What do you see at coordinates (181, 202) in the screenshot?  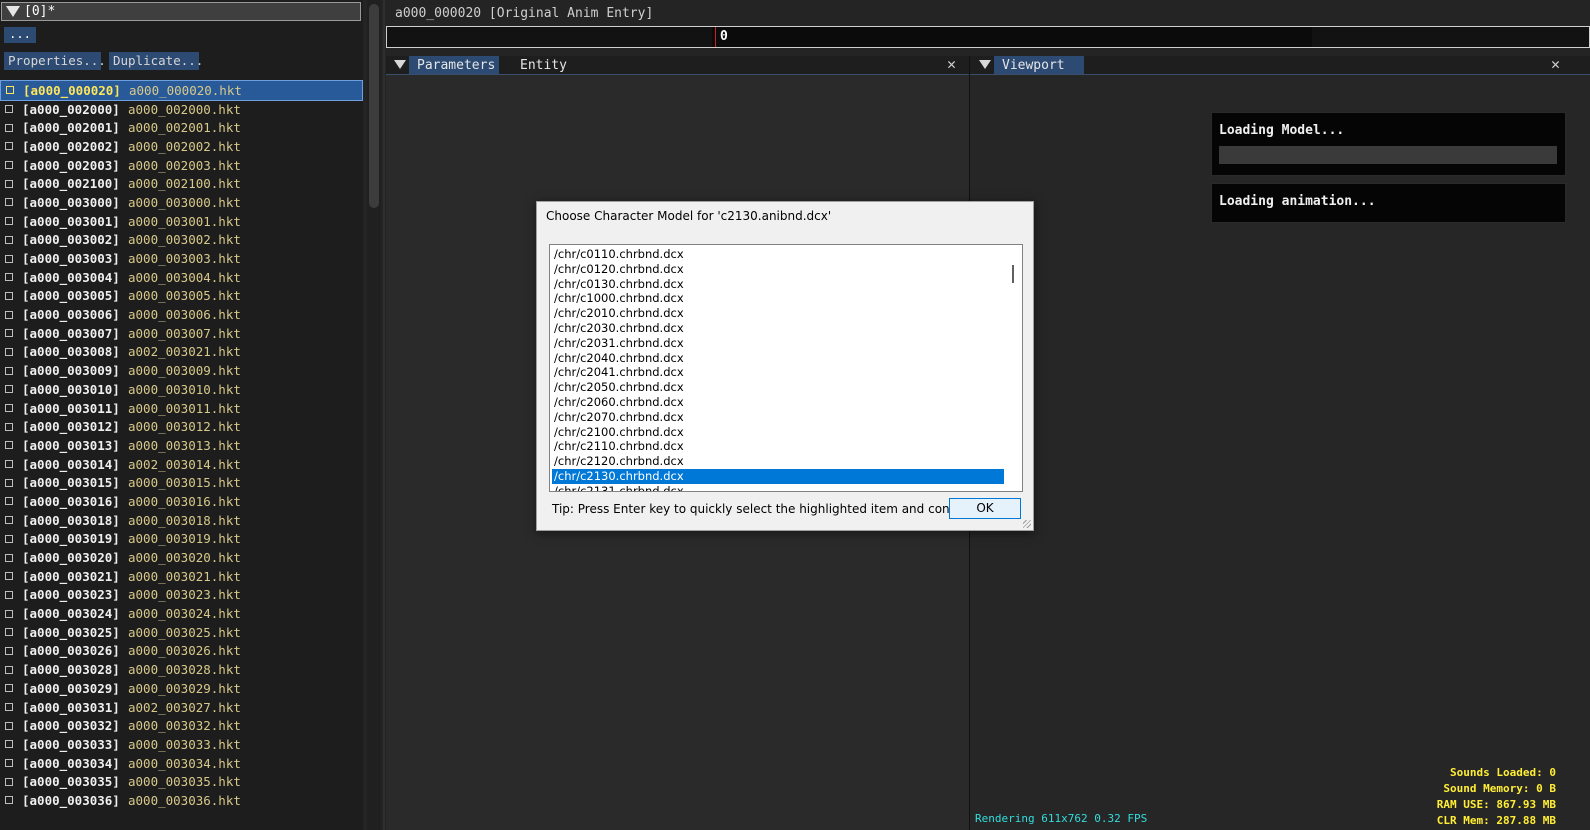 I see `animation-list-item: [a000_003000] a000_003000.hkt` at bounding box center [181, 202].